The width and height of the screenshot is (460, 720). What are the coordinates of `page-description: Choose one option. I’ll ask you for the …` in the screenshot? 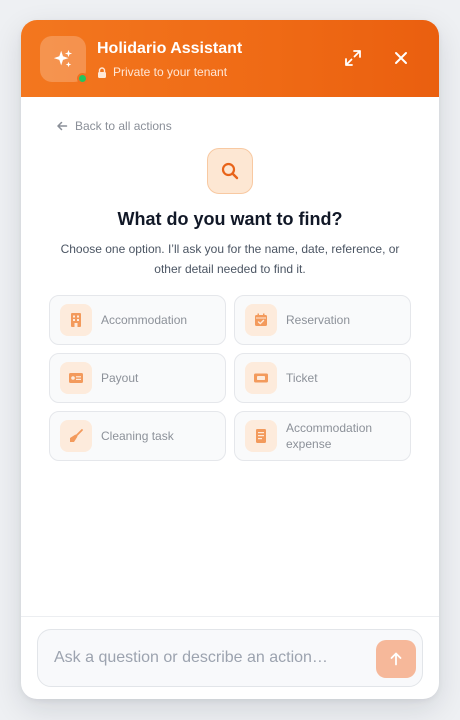 It's located at (230, 259).